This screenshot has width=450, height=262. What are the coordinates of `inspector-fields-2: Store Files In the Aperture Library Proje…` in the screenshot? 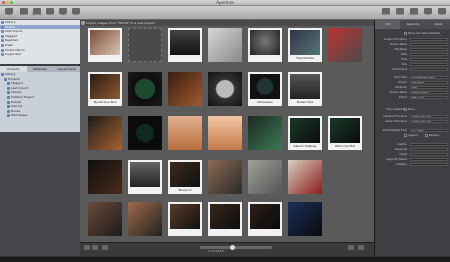 It's located at (412, 87).